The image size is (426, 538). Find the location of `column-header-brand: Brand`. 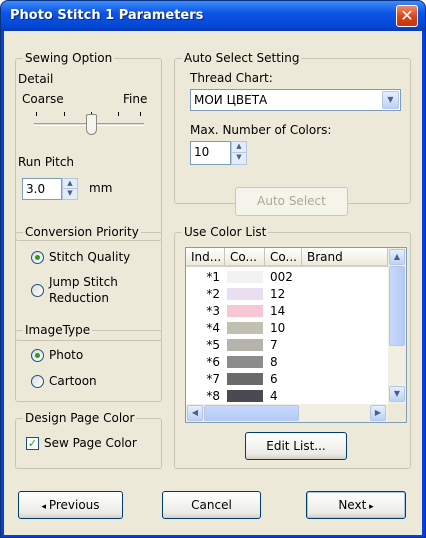

column-header-brand: Brand is located at coordinates (345, 257).